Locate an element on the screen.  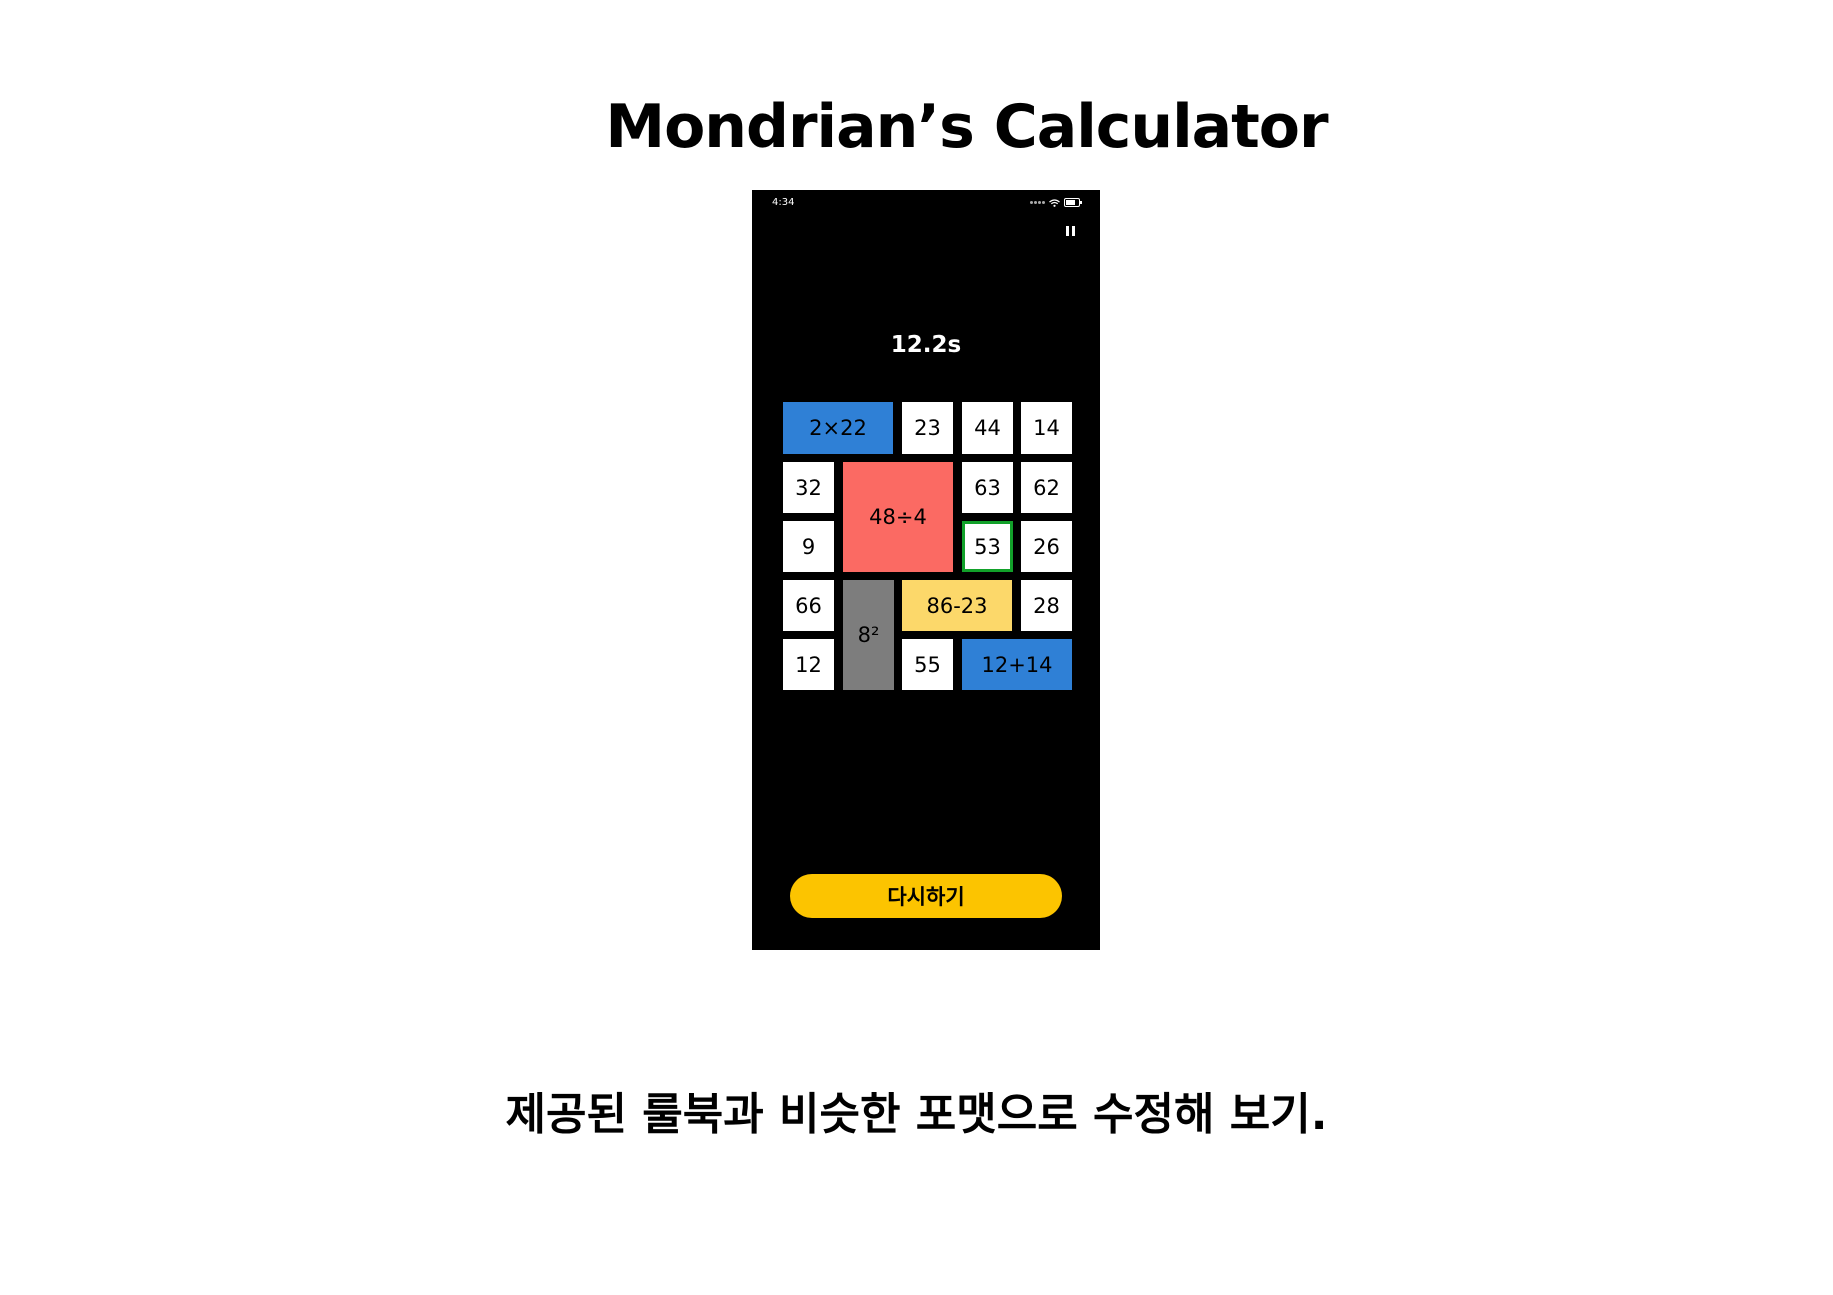
page-title: Mondrian’s Calculator is located at coordinates (966, 127).